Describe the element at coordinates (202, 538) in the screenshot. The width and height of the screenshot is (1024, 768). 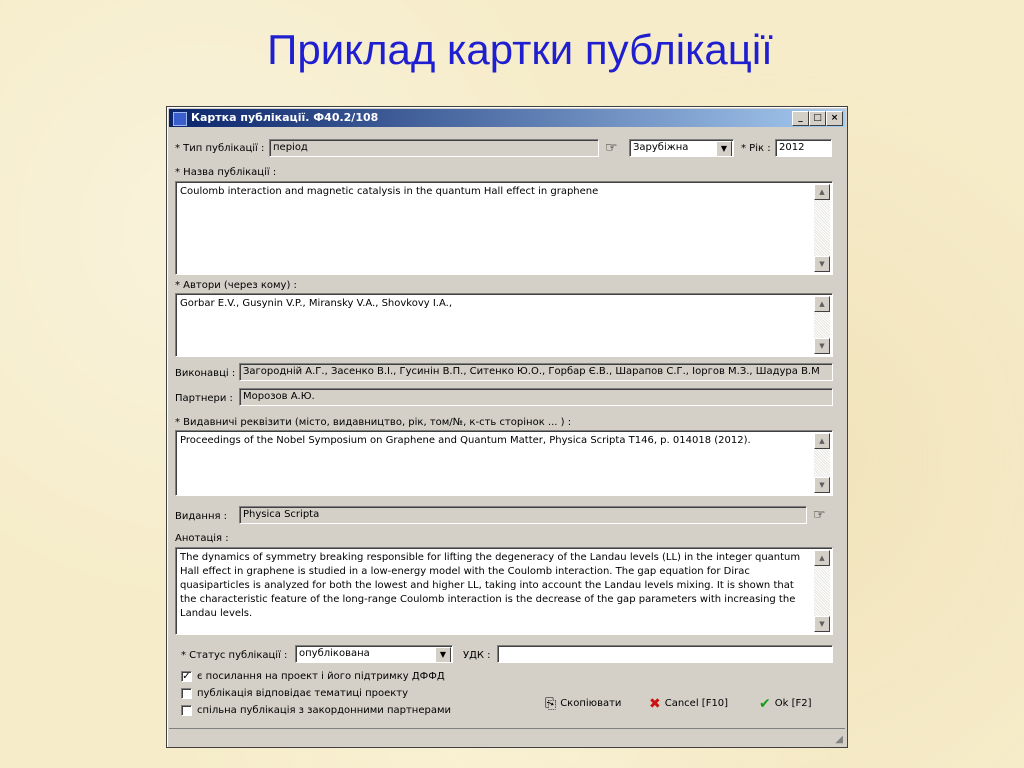
I see `abstract-label: Анотація :` at that location.